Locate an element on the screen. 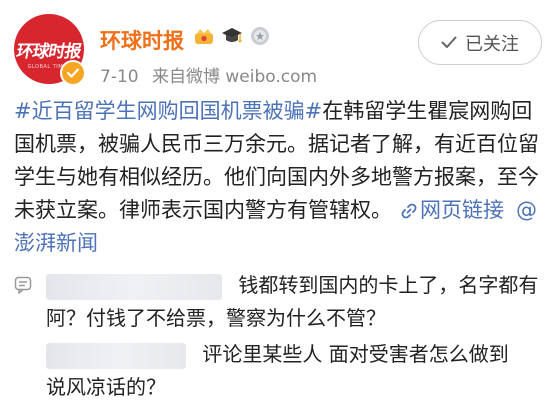  comment-text-line2: 说风凉话的？ is located at coordinates (106, 387).